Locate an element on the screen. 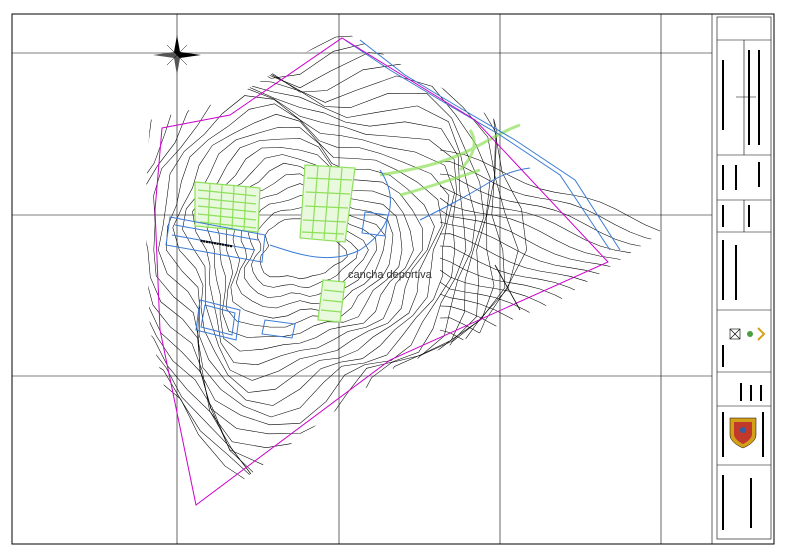 The width and height of the screenshot is (785, 557). title-block is located at coordinates (744, 278).